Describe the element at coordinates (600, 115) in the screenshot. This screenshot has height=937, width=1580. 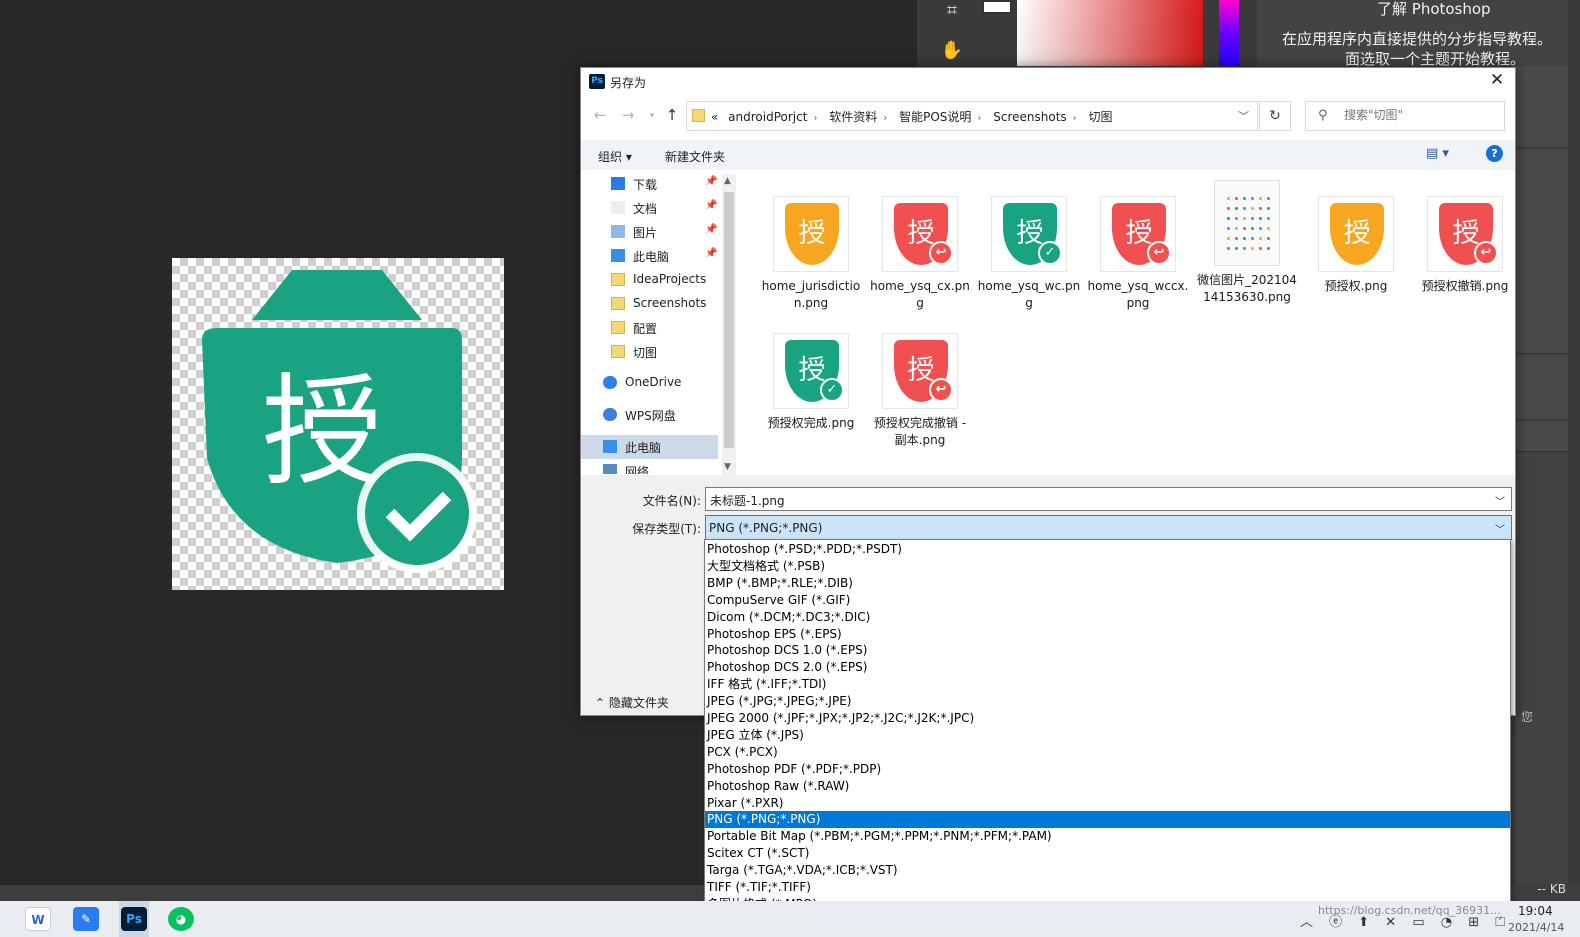
I see `back-arrow-icon: ←` at that location.